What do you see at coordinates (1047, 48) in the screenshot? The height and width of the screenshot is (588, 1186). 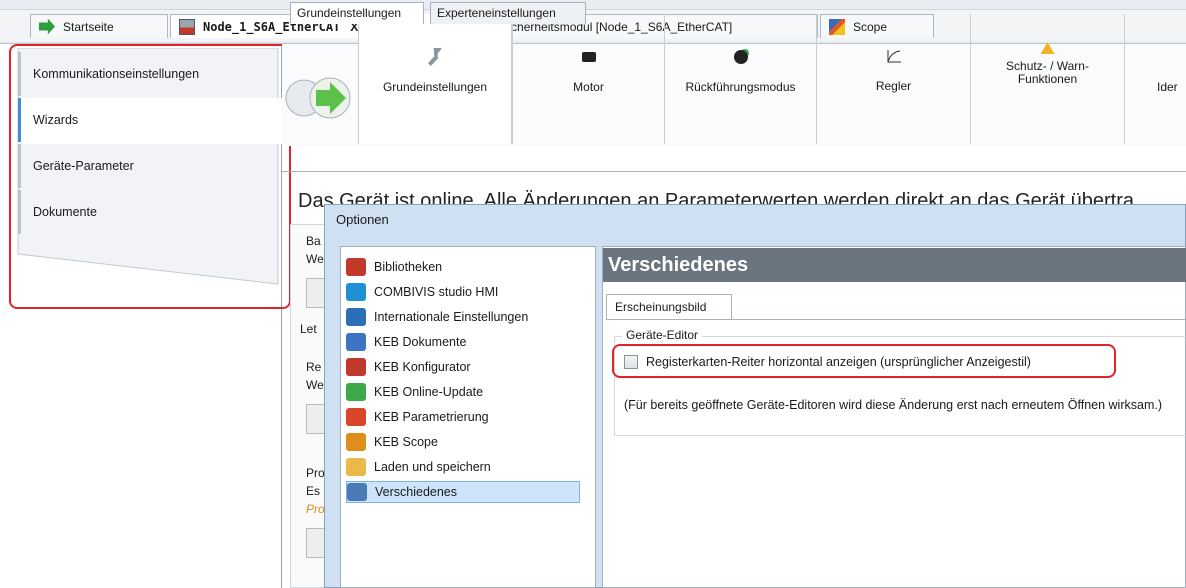 I see `warning-icon` at bounding box center [1047, 48].